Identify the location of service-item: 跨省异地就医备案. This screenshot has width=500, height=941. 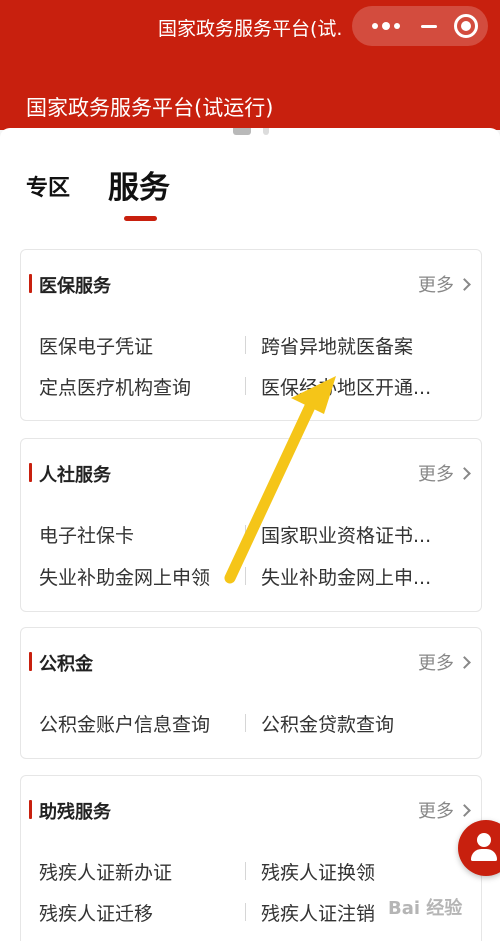
(360, 345).